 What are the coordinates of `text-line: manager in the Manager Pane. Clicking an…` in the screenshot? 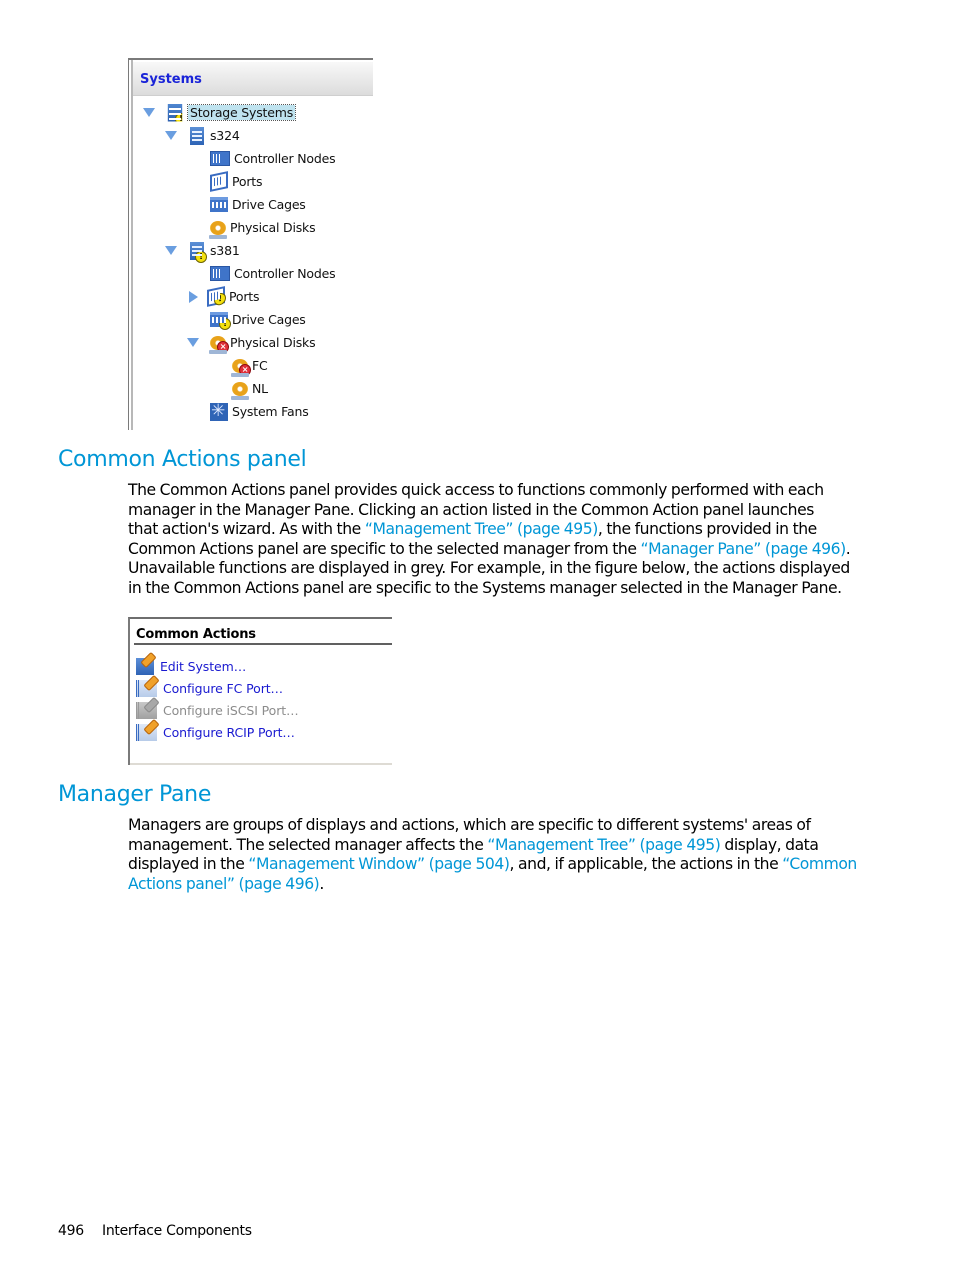 It's located at (500, 511).